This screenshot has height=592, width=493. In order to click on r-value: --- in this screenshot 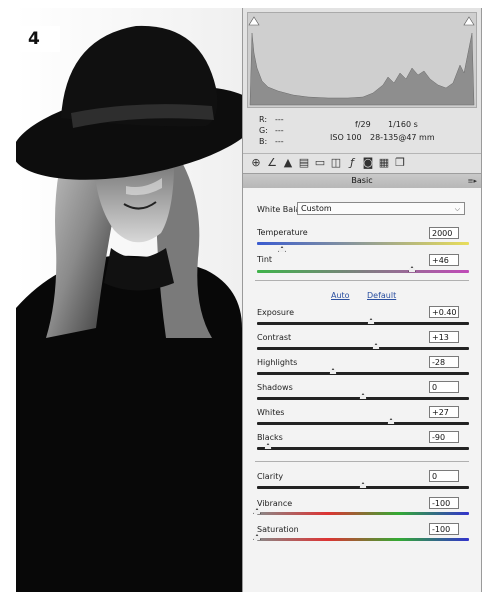, I will do `click(279, 119)`.